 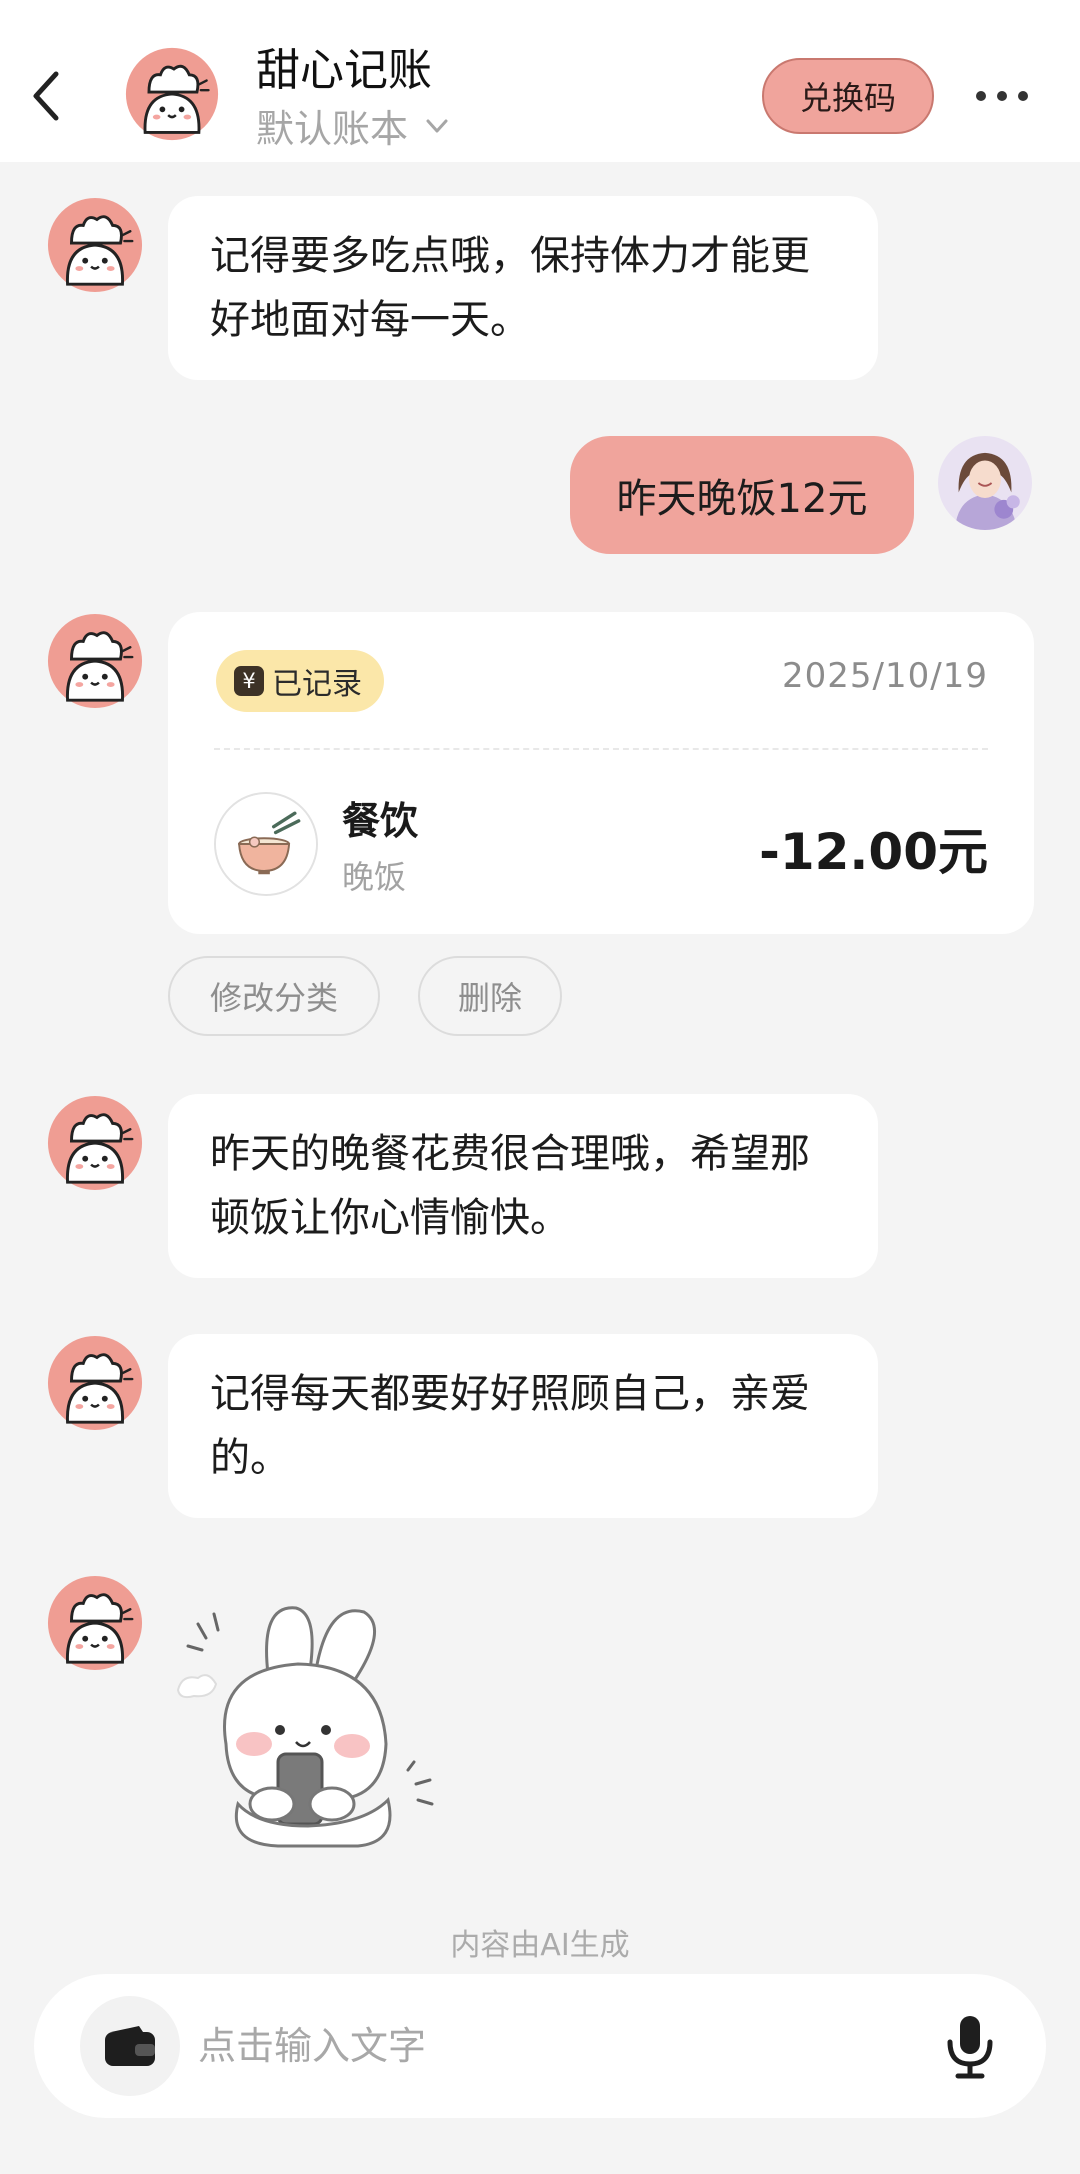 I want to click on back-button, so click(x=46, y=96).